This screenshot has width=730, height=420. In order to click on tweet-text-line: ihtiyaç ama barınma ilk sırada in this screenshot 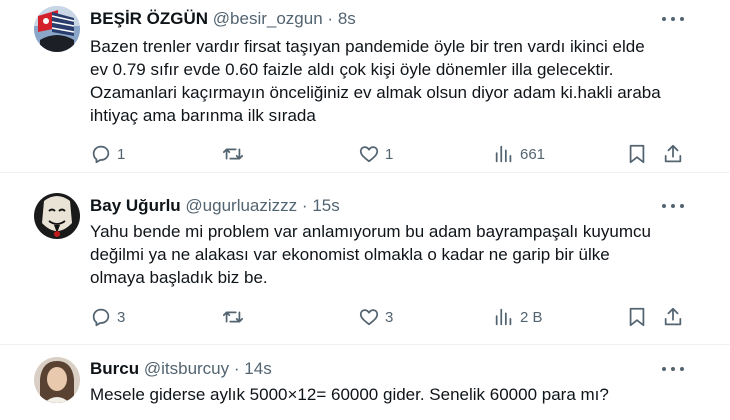, I will do `click(203, 115)`.